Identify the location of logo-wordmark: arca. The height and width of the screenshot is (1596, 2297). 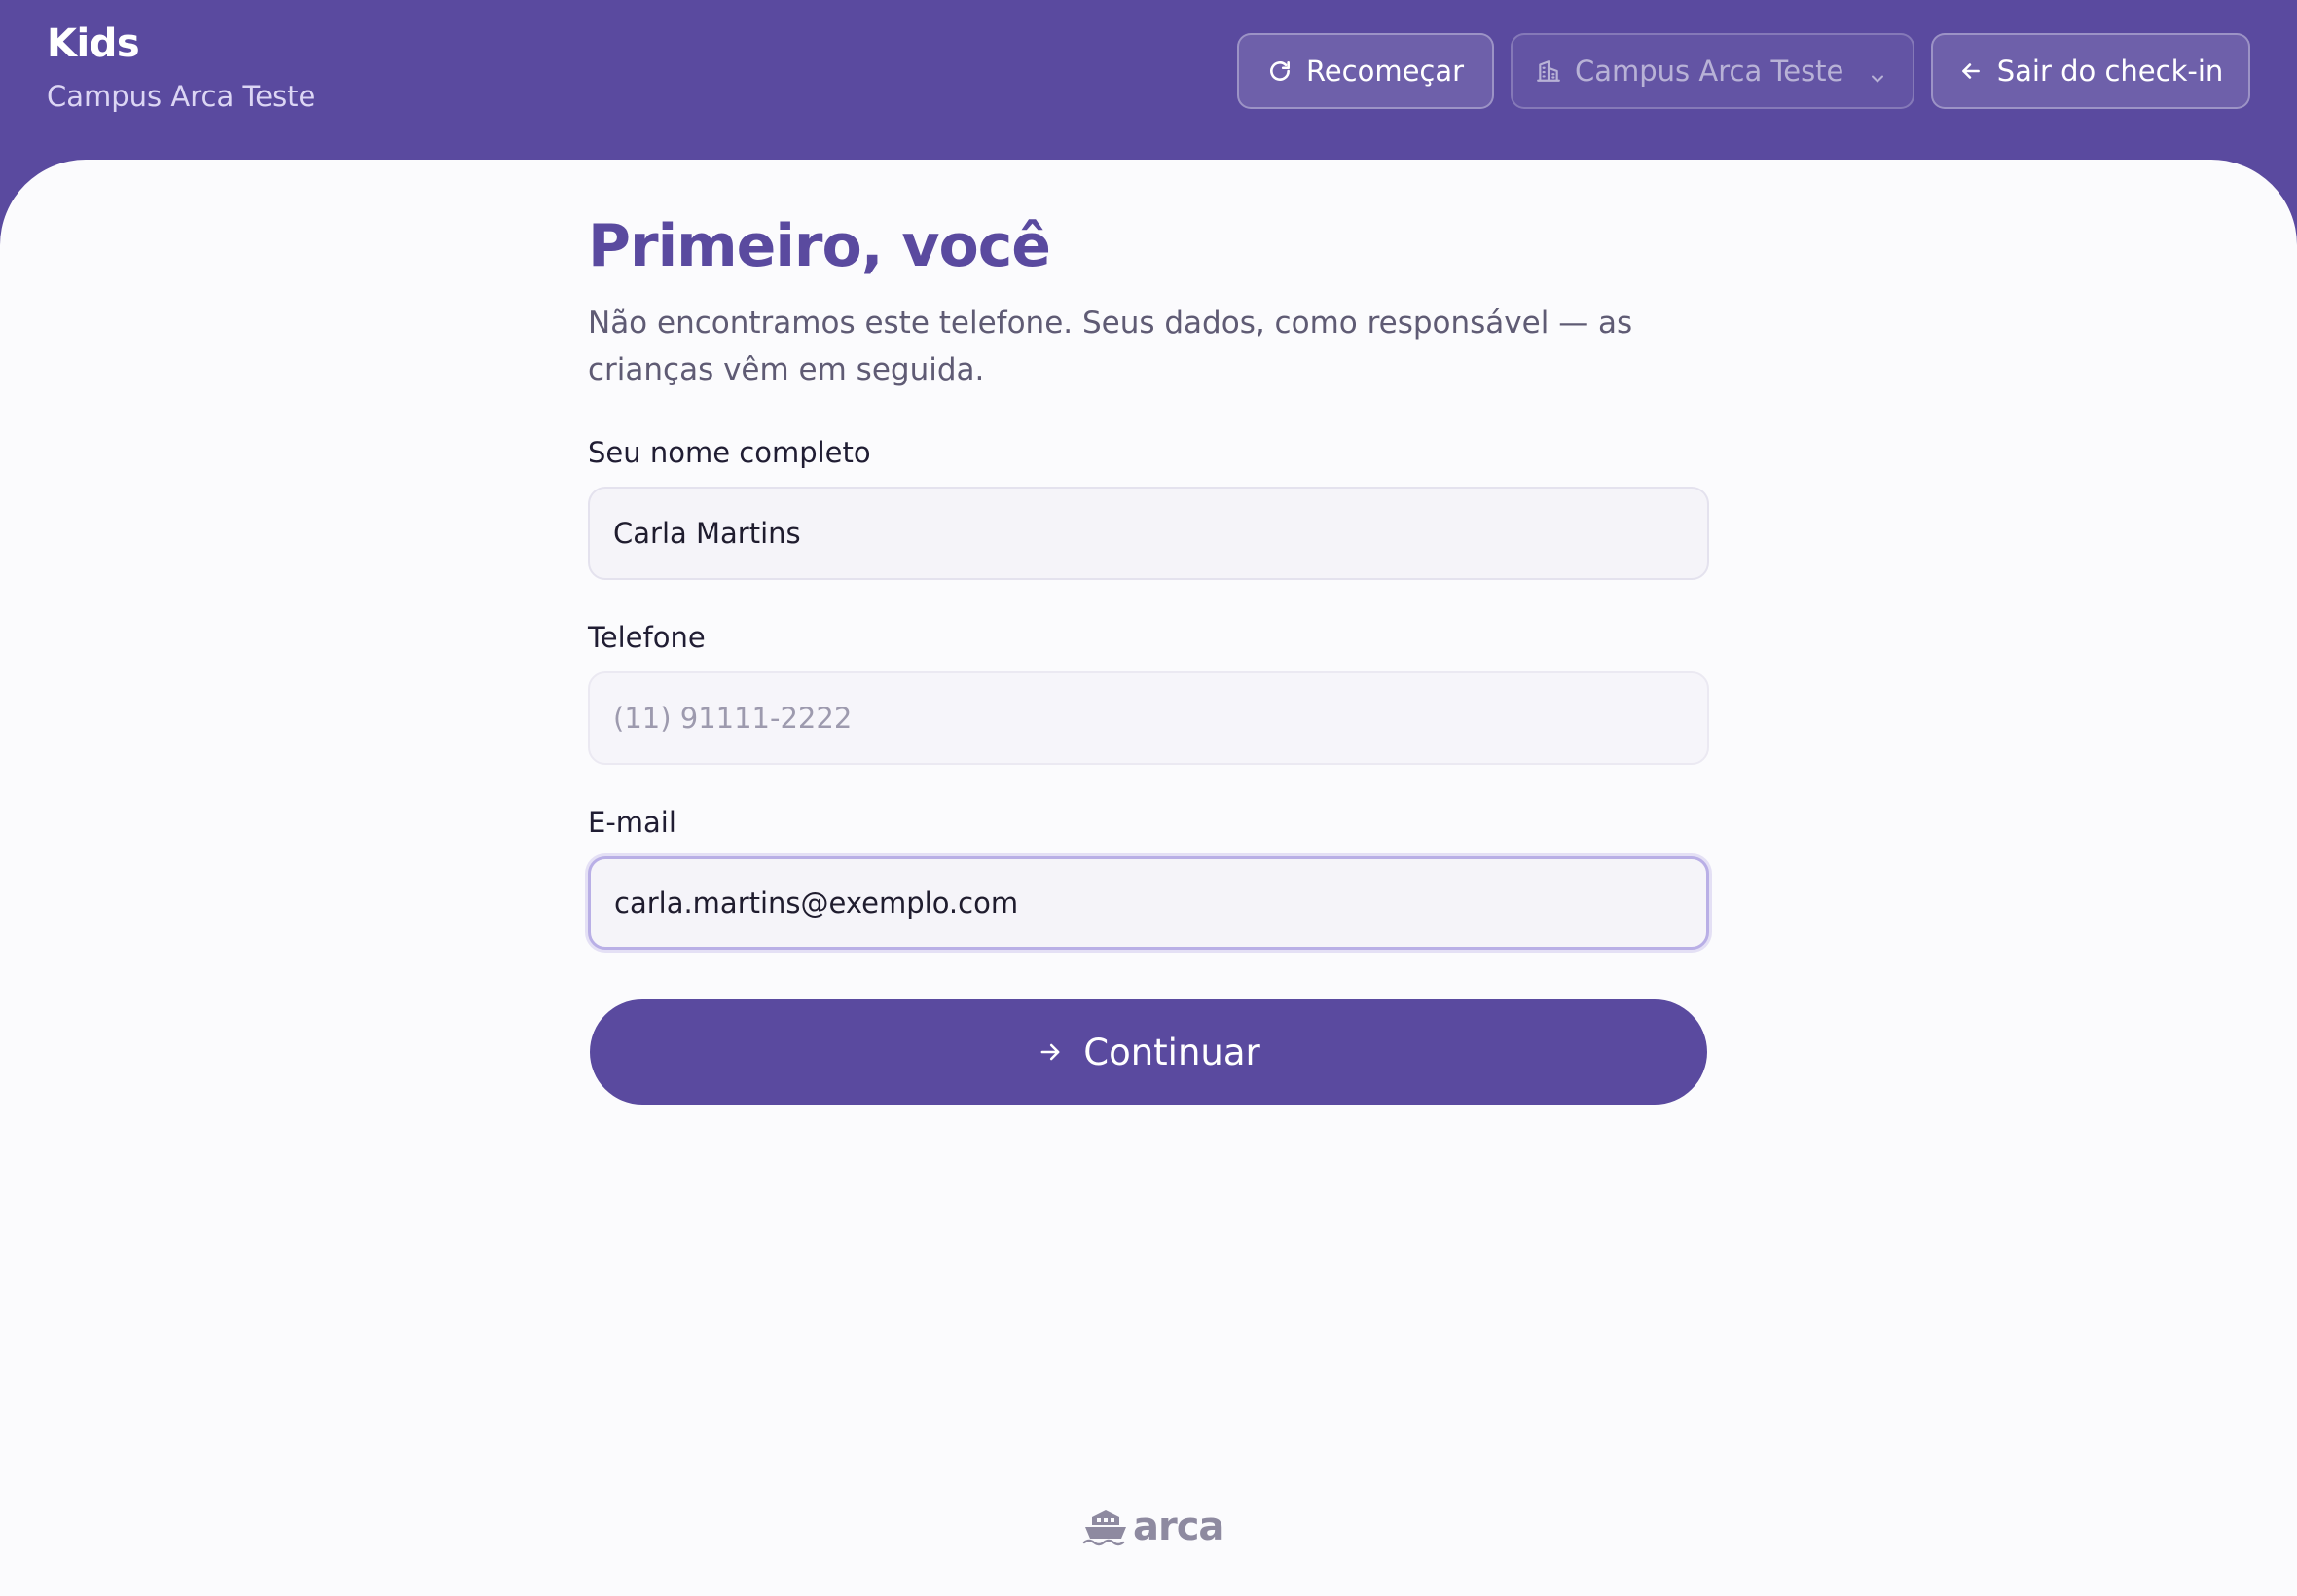
(1178, 1527).